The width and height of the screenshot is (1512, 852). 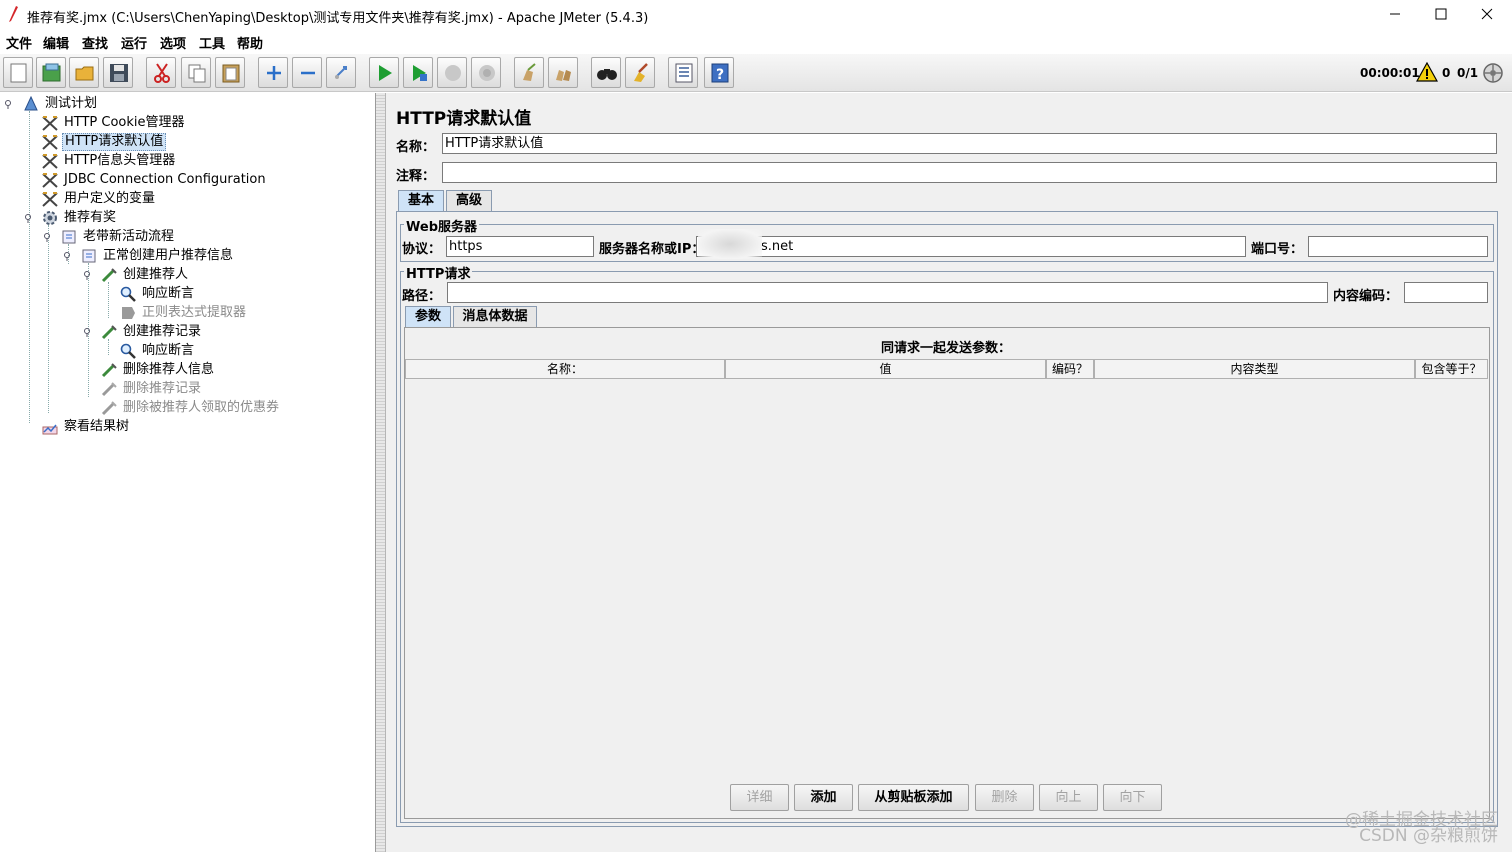 I want to click on jmeter-feather-icon, so click(x=13, y=14).